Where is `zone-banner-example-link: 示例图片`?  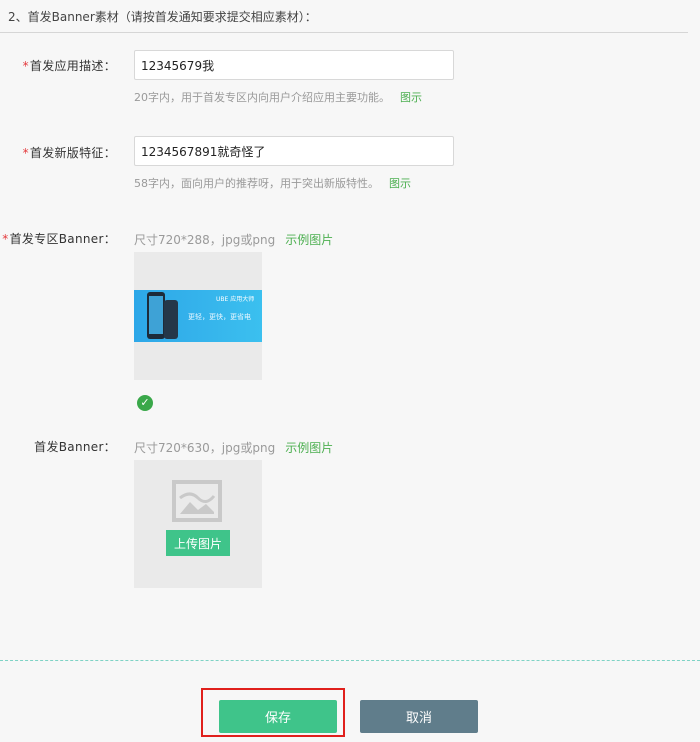 zone-banner-example-link: 示例图片 is located at coordinates (309, 240).